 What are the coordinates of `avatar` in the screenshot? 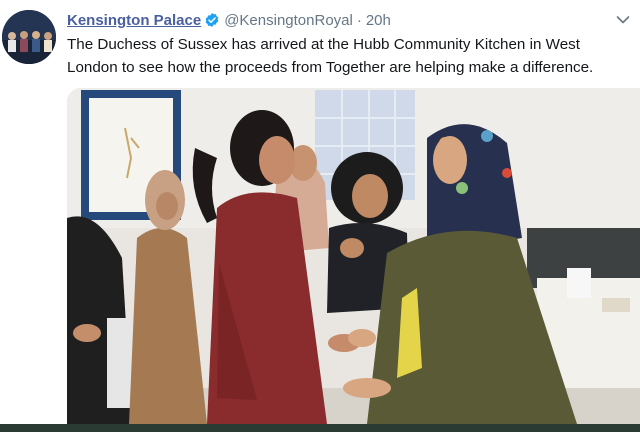 It's located at (29, 37).